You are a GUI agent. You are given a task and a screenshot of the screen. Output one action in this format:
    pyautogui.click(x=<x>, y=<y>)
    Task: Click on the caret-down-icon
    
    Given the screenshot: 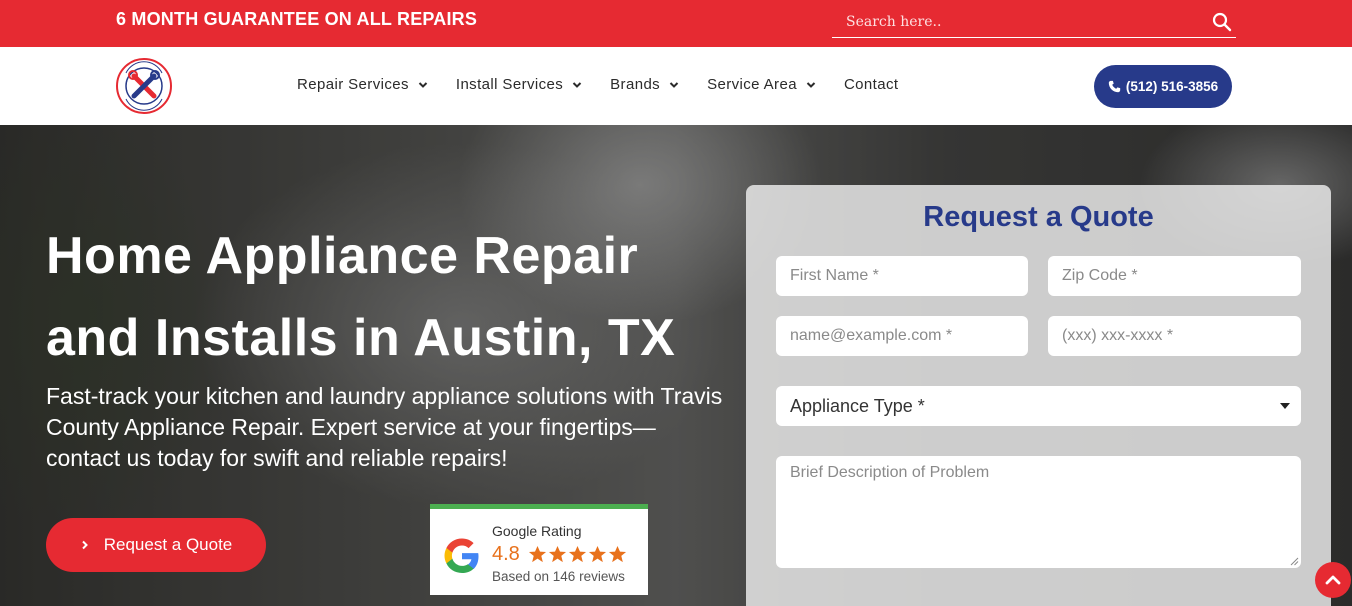 What is the action you would take?
    pyautogui.click(x=1285, y=406)
    